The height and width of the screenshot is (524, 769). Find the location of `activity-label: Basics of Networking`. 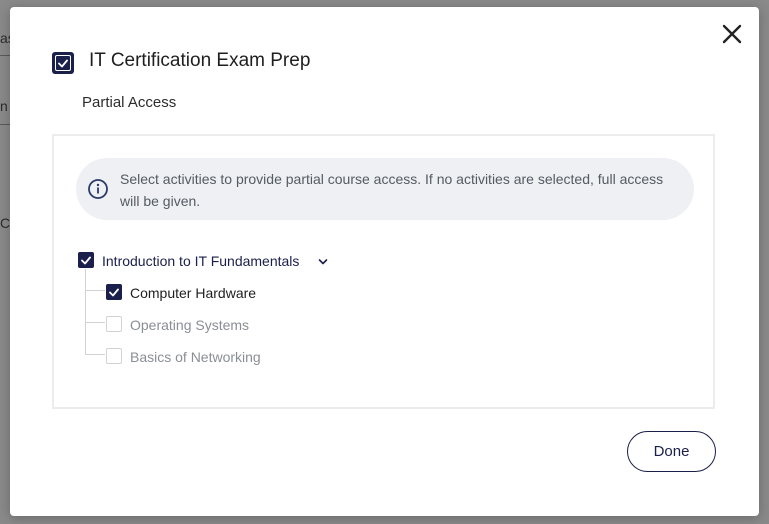

activity-label: Basics of Networking is located at coordinates (195, 357).